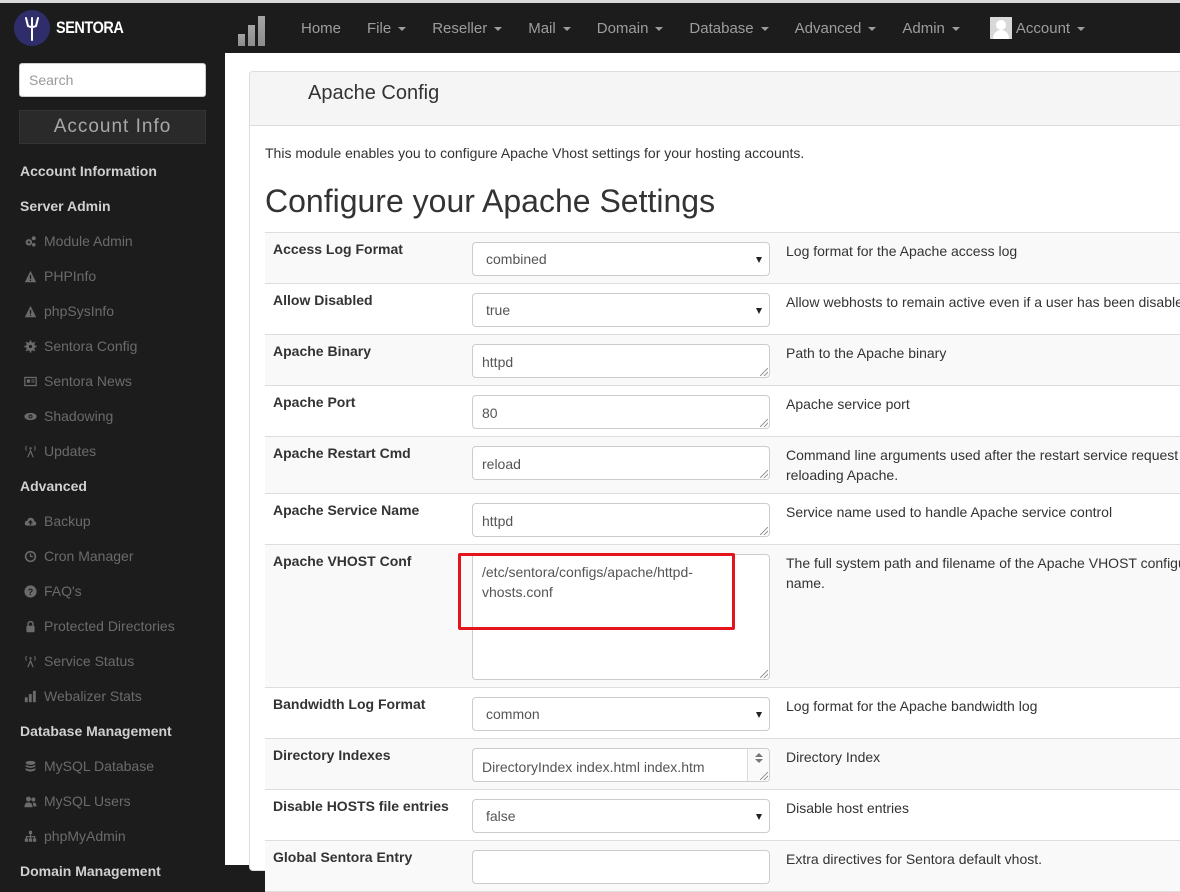  Describe the element at coordinates (30, 312) in the screenshot. I see `warning-icon` at that location.